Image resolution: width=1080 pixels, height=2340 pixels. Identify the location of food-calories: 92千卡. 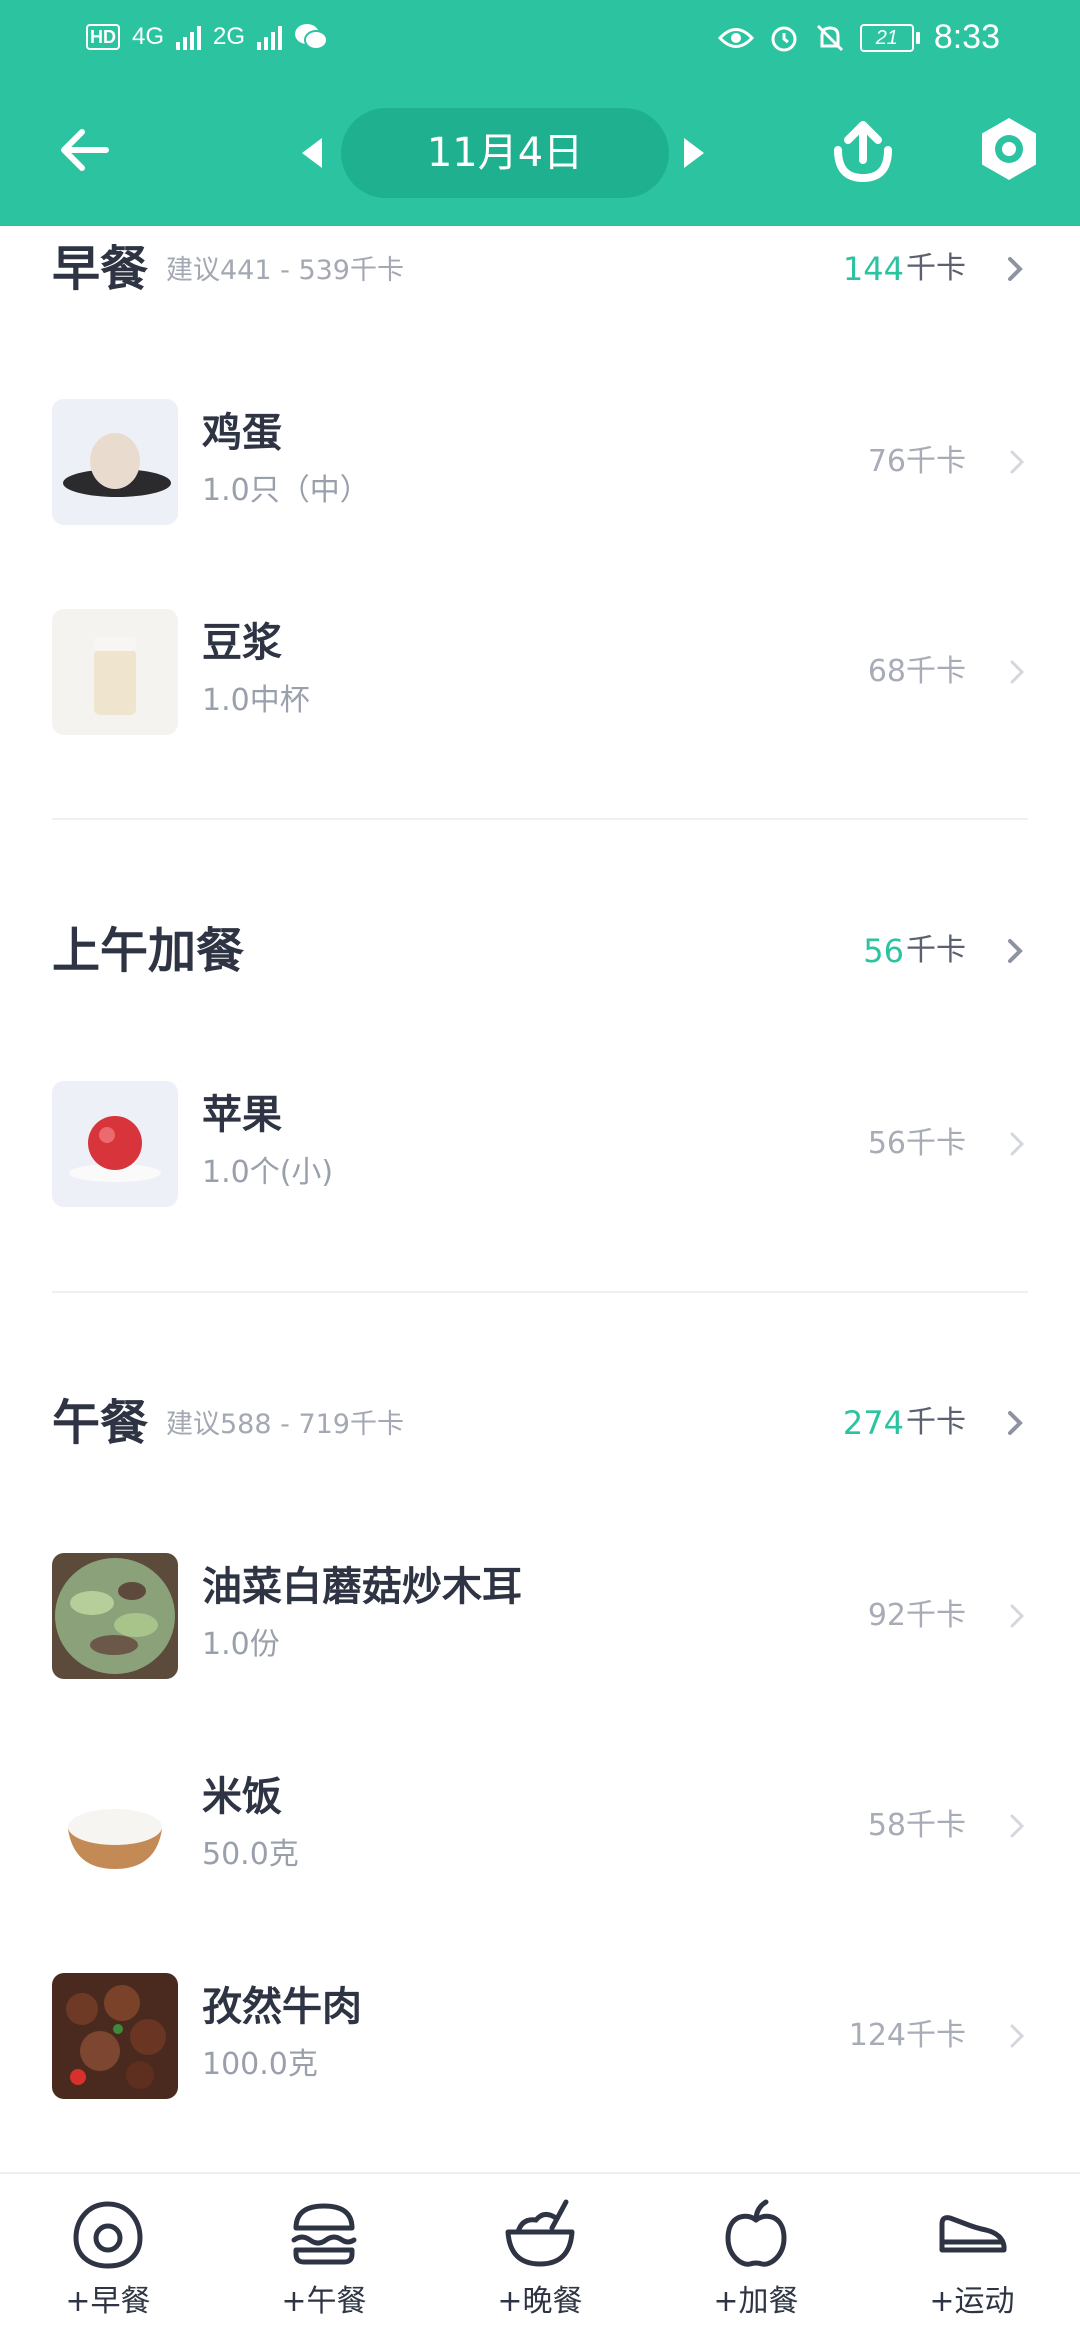
(916, 1615).